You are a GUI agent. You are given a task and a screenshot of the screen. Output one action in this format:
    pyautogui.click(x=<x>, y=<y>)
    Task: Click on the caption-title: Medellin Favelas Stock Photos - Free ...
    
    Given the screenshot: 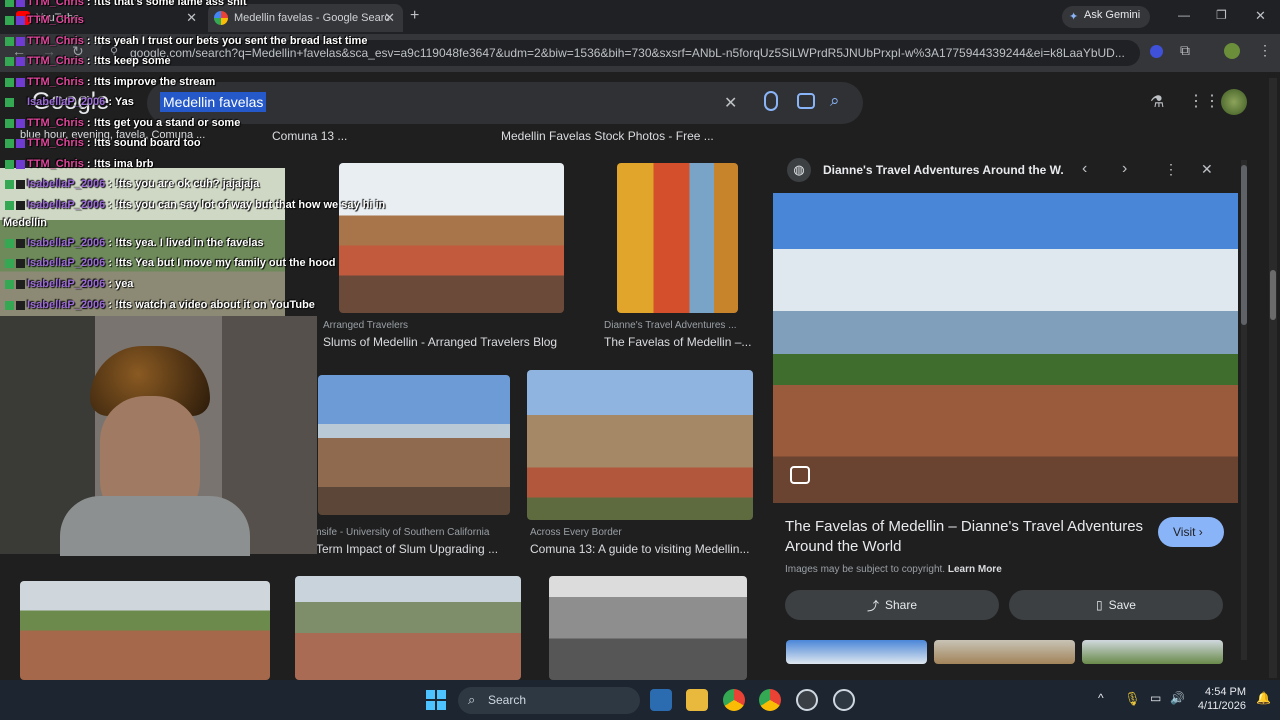 What is the action you would take?
    pyautogui.click(x=607, y=136)
    